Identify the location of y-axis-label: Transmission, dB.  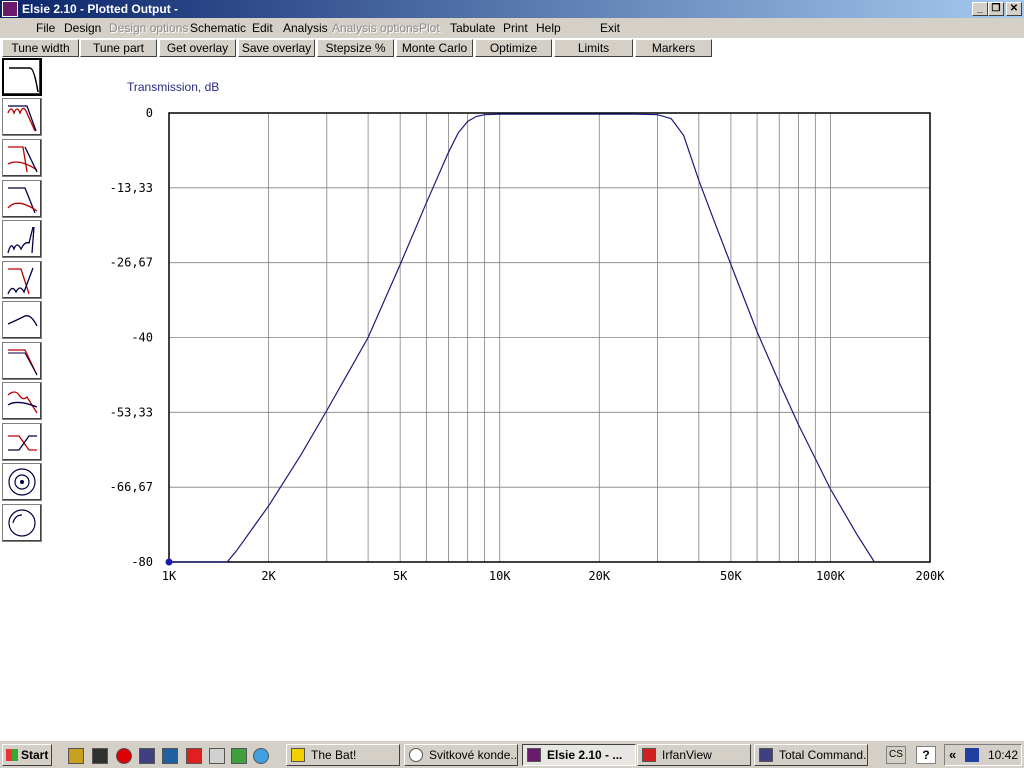
(173, 87).